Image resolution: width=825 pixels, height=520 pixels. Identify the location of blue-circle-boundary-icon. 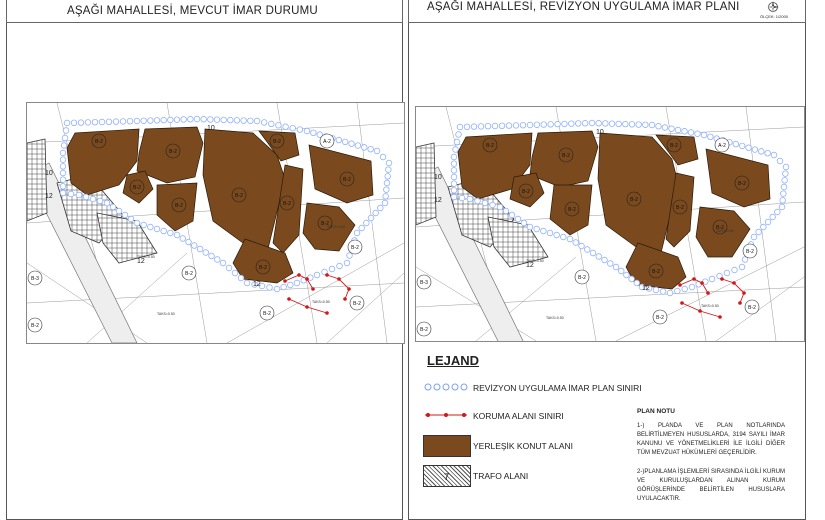
(446, 387).